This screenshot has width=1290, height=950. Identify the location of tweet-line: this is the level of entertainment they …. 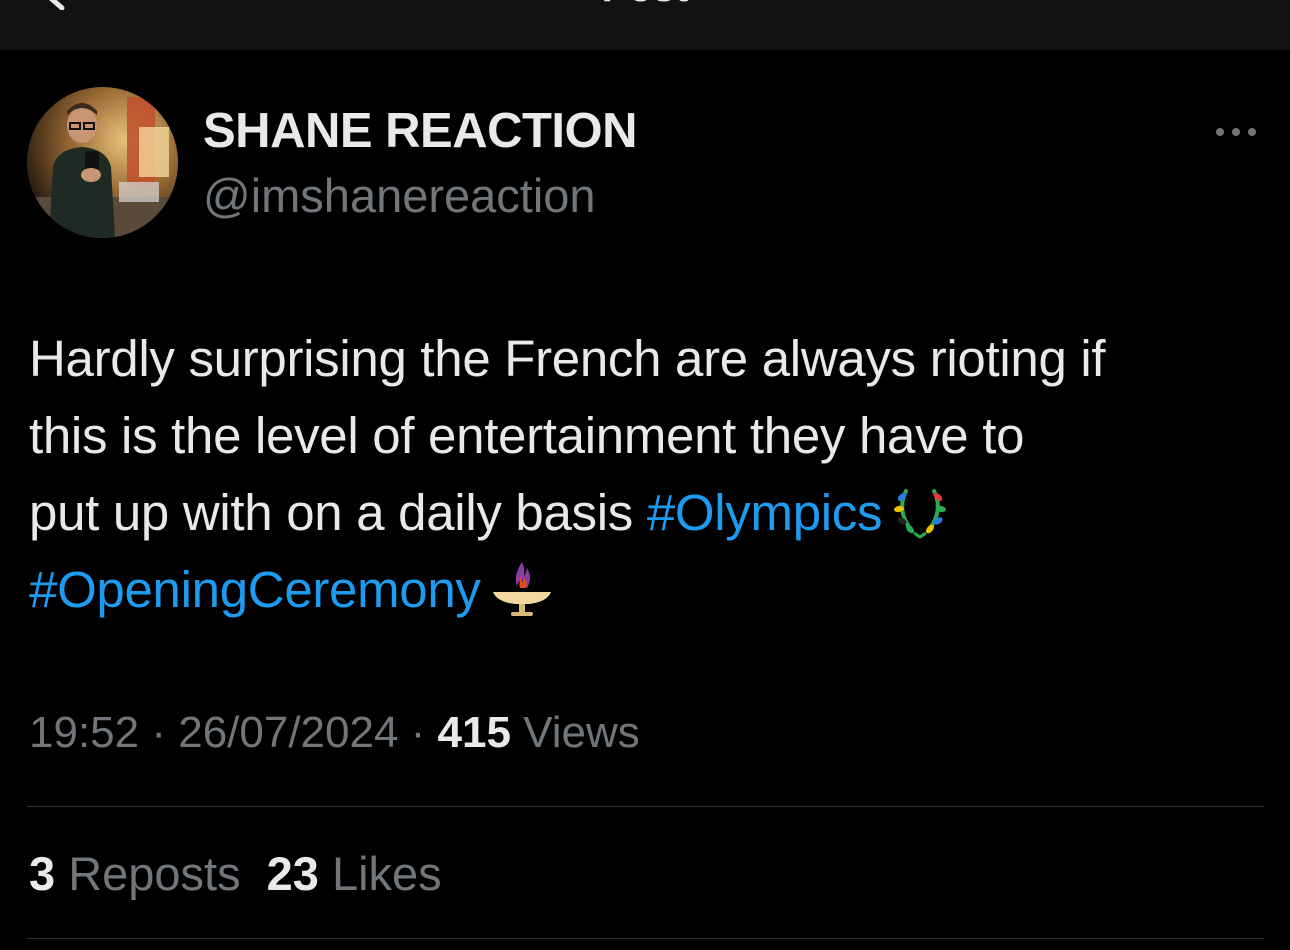
(527, 435).